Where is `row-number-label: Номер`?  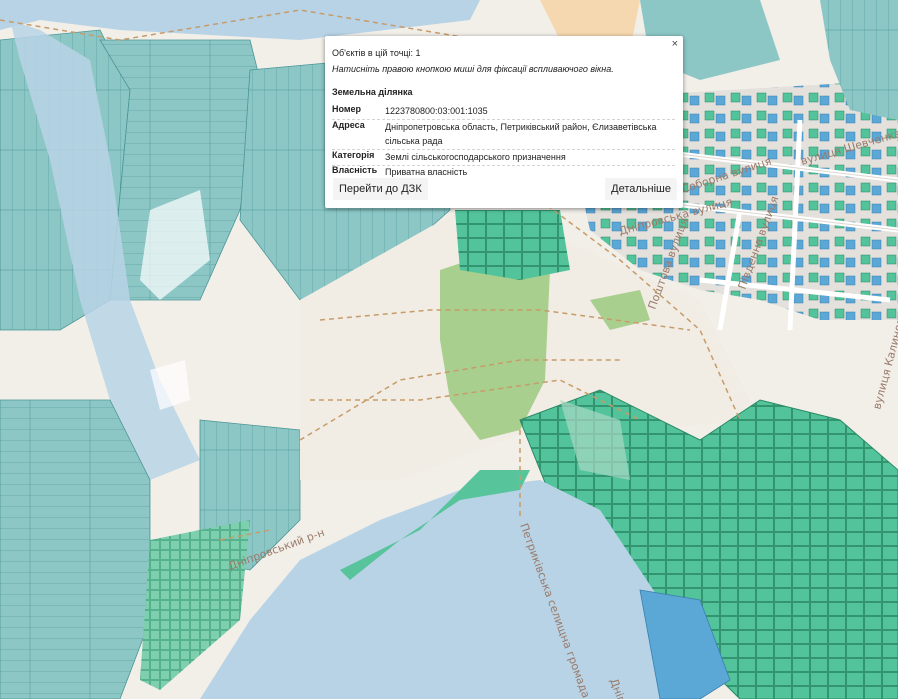 row-number-label: Номер is located at coordinates (347, 109).